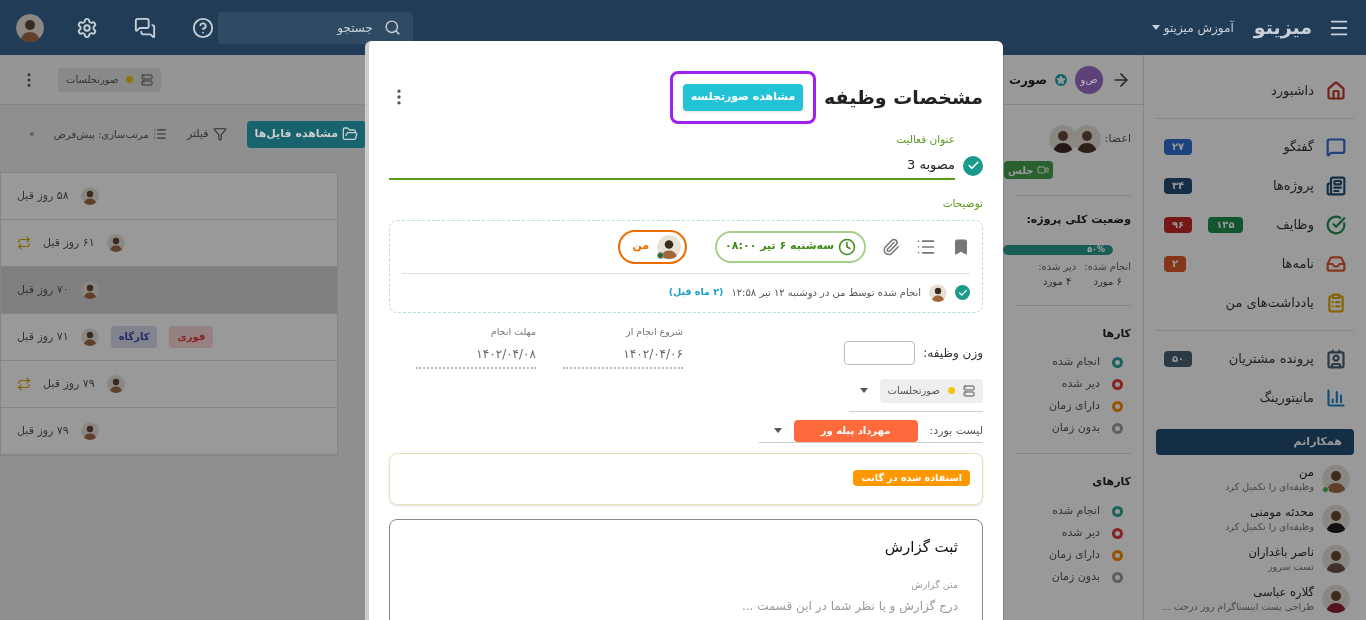  What do you see at coordinates (1280, 552) in the screenshot?
I see `colleague-name: ناصر باغداران` at bounding box center [1280, 552].